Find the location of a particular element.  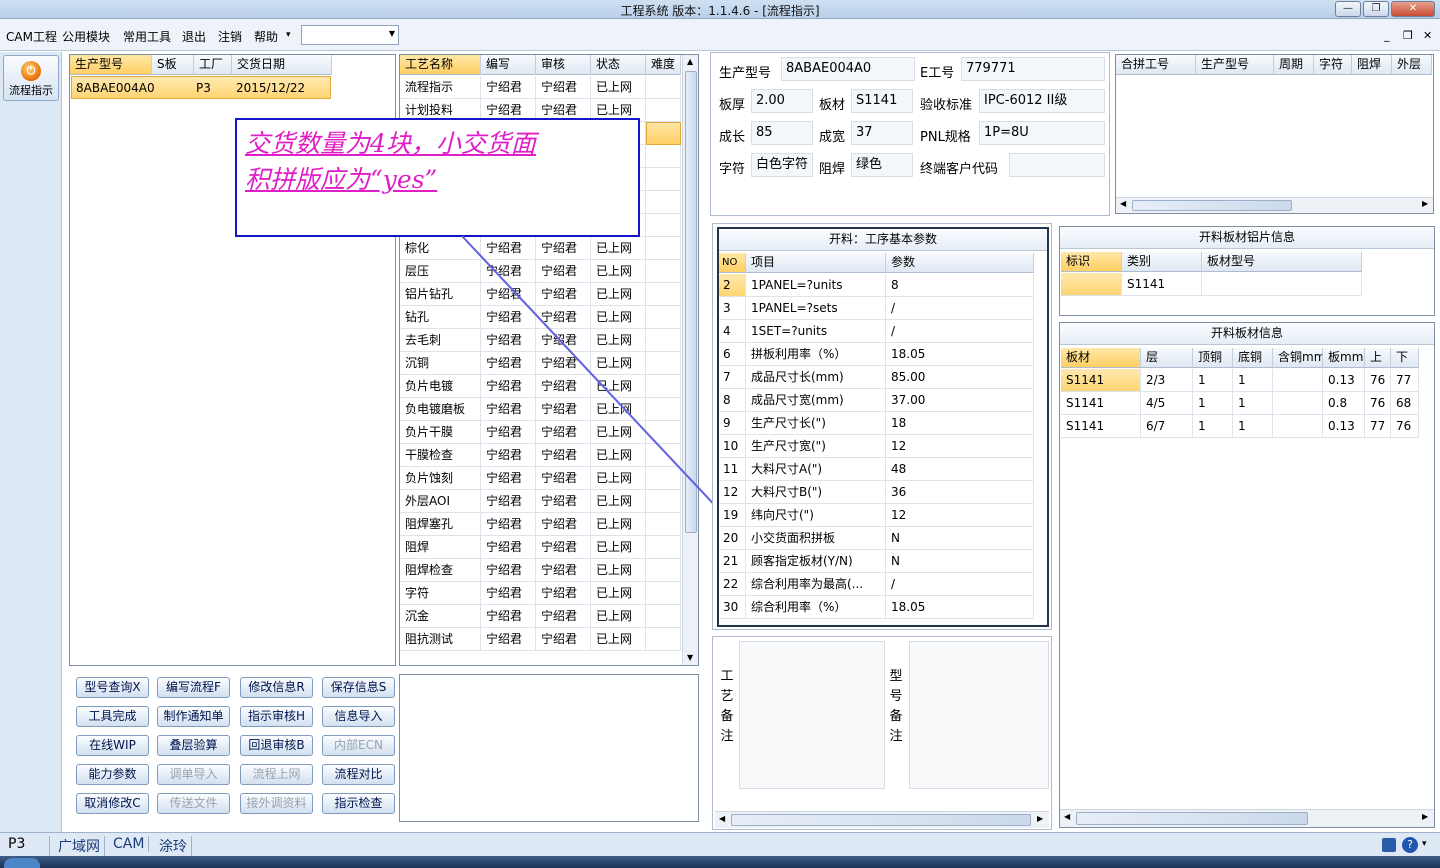

sheet-header-0: 板材 is located at coordinates (1101, 358).